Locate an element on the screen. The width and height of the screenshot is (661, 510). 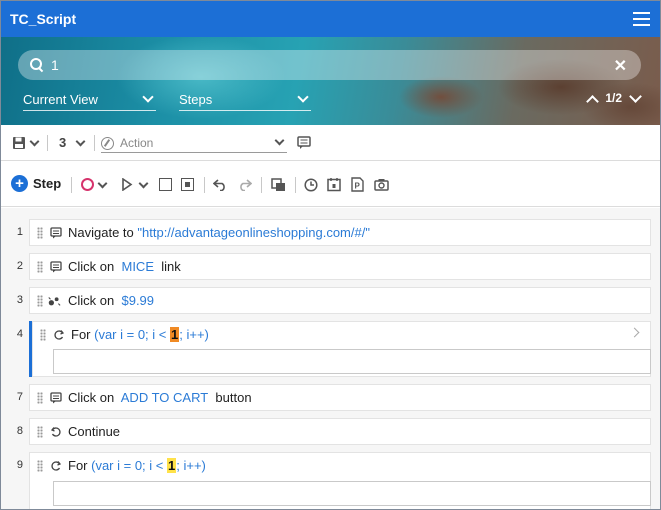
step-row-selected: For (var i = 0; i < 1; i++) is located at coordinates (341, 349).